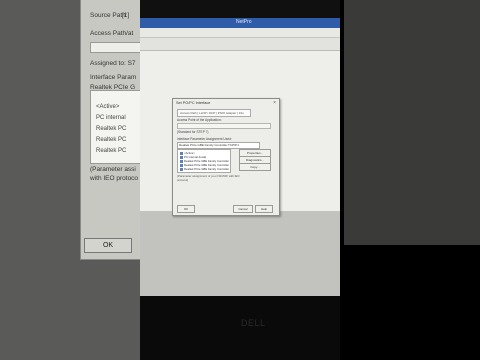 Image resolution: width=480 pixels, height=360 pixels. I want to click on window-title: NetPro, so click(244, 22).